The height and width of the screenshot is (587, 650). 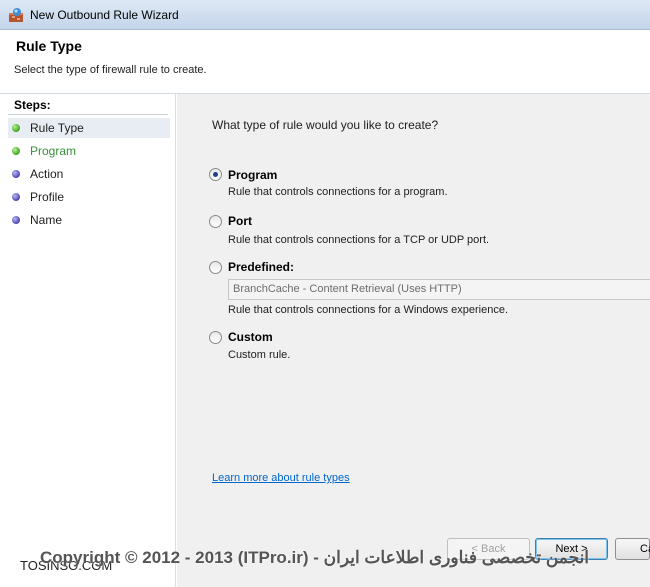 I want to click on predefined-option-label: Predefined:, so click(x=261, y=267).